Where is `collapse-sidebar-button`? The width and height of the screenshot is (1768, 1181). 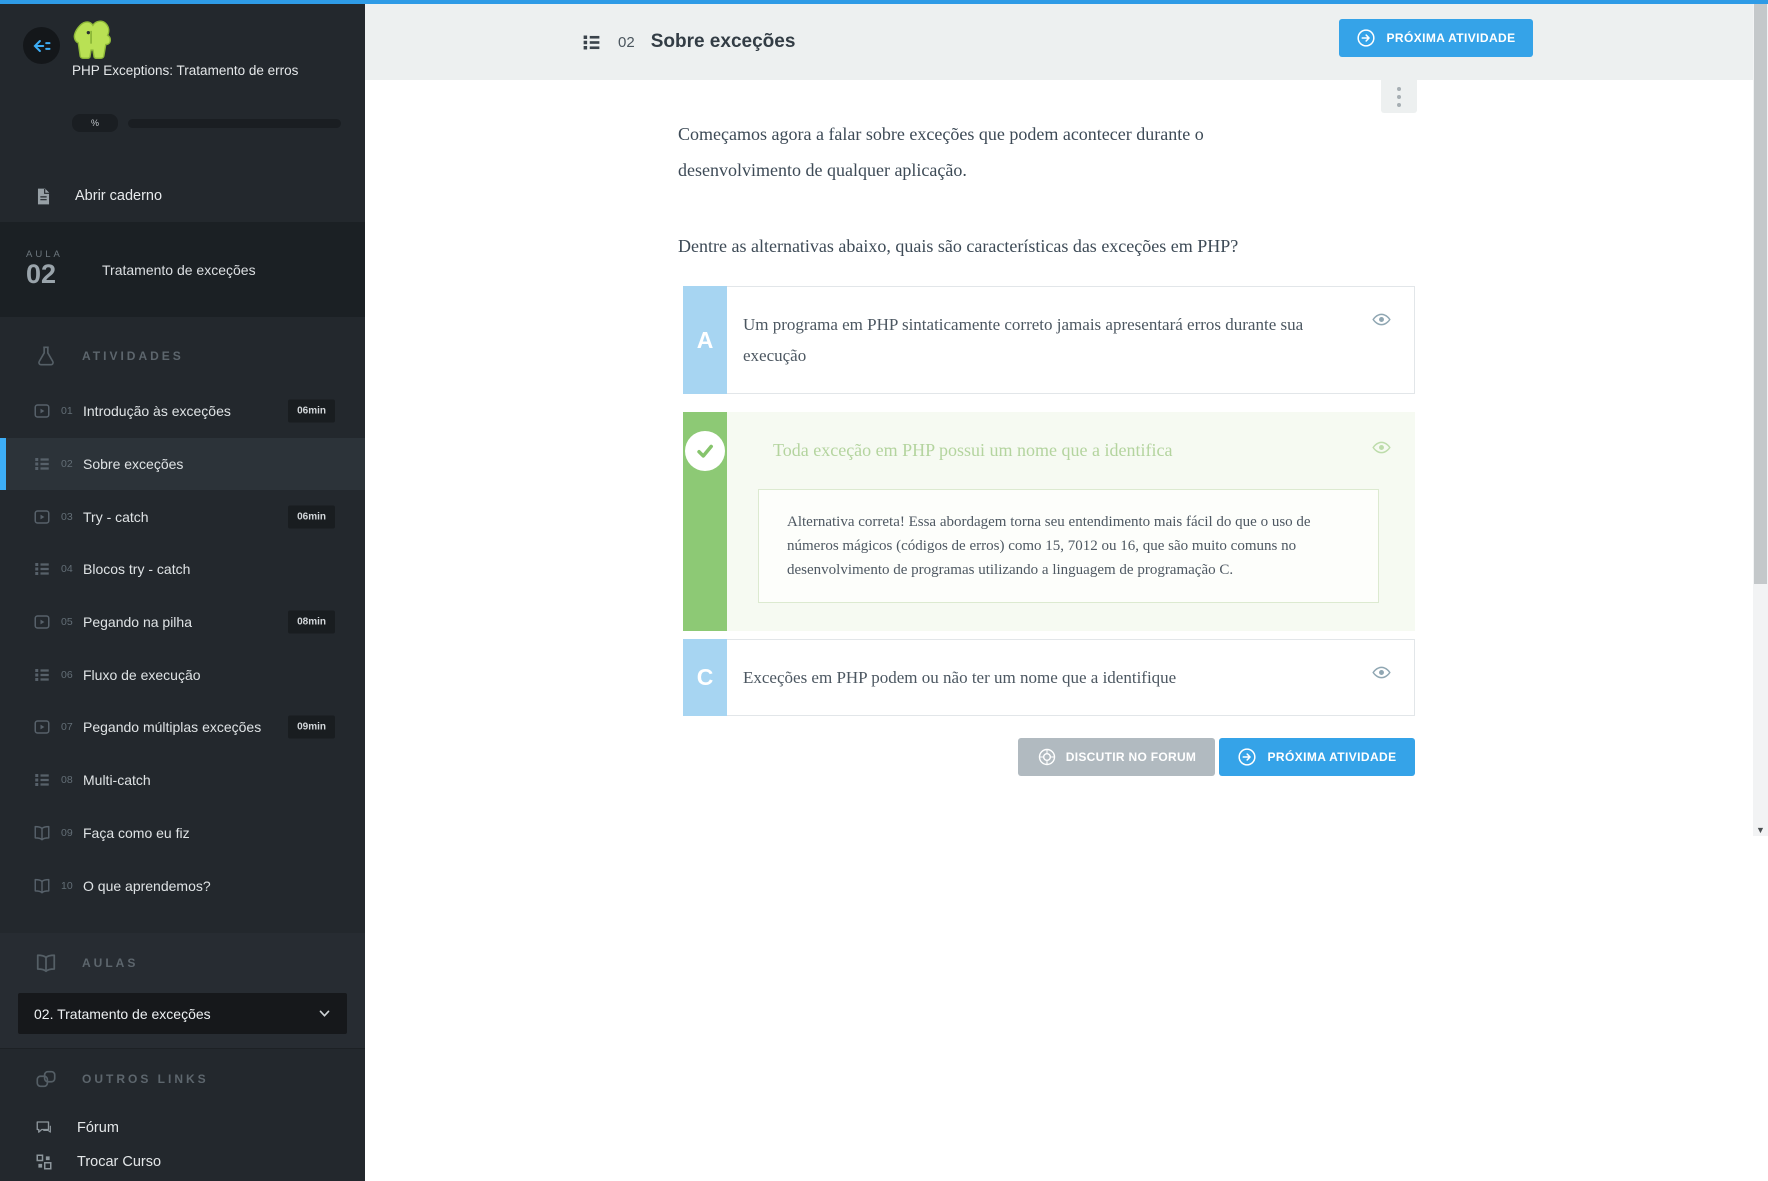
collapse-sidebar-button is located at coordinates (41, 45).